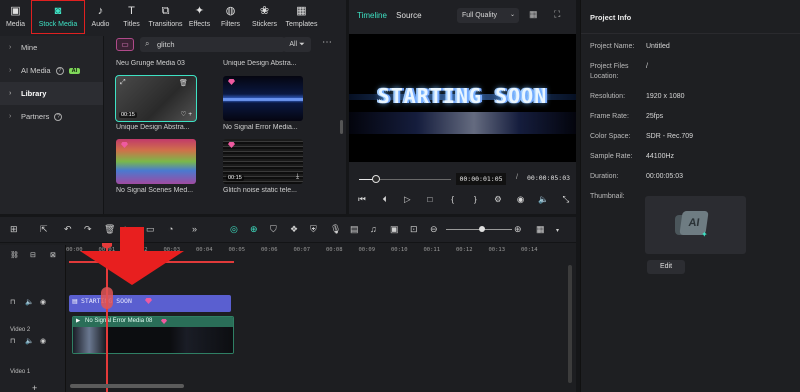 This screenshot has height=392, width=800. Describe the element at coordinates (150, 63) in the screenshot. I see `media-tile-label: Neu Grunge Media 03` at that location.